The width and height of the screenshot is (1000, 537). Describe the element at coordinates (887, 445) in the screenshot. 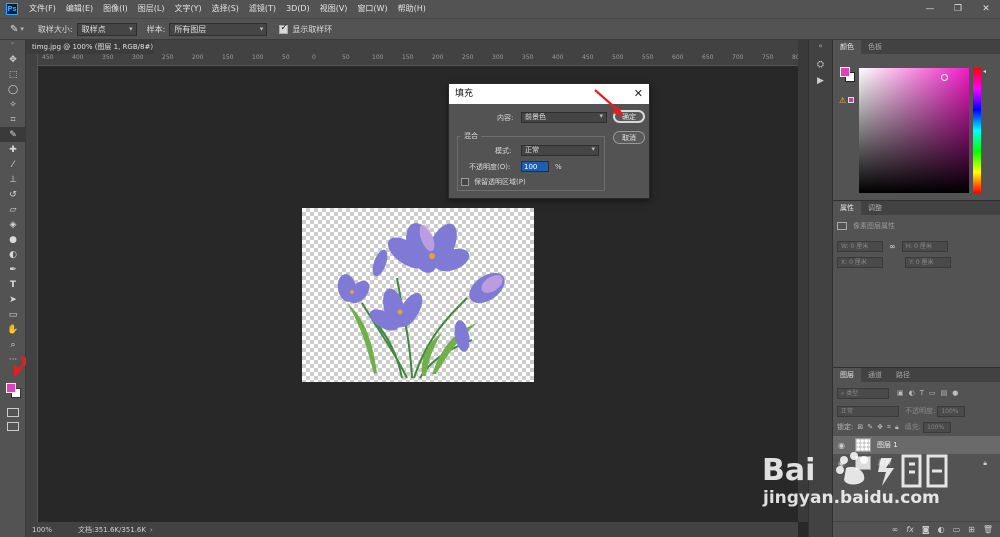

I see `layer-1-name: 图层 1` at that location.